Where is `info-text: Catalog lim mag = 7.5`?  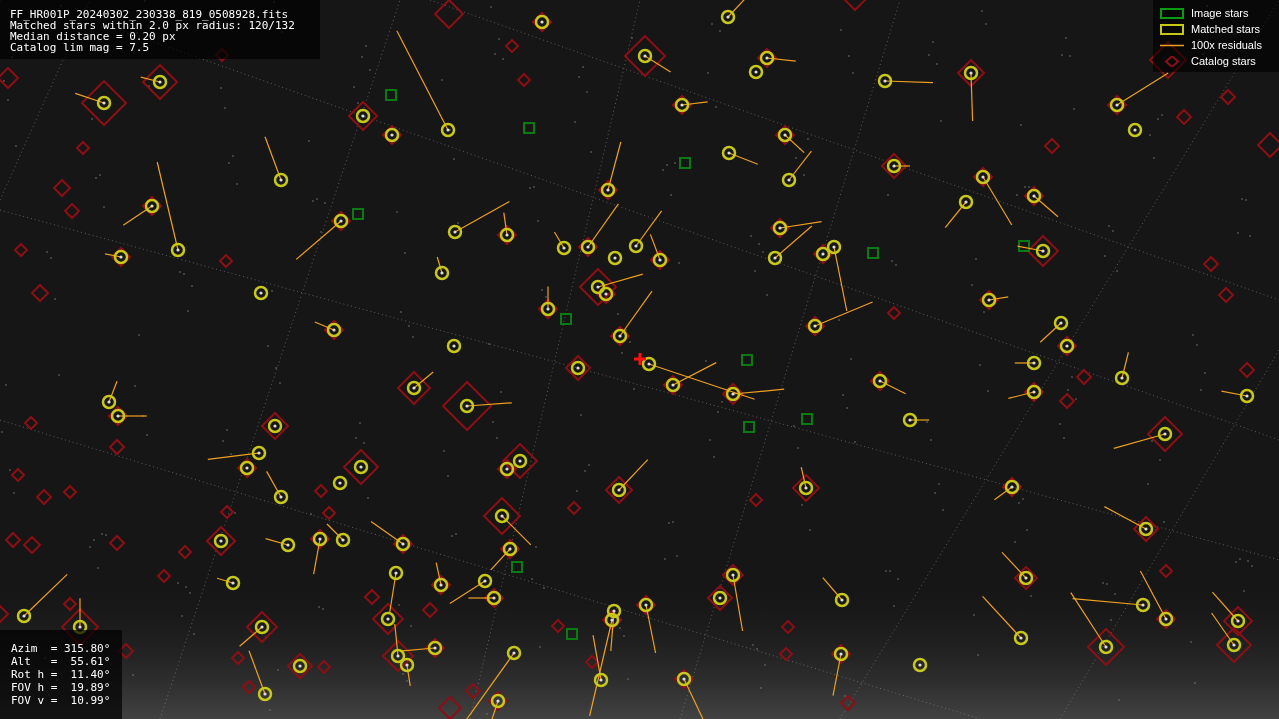 info-text: Catalog lim mag = 7.5 is located at coordinates (80, 47).